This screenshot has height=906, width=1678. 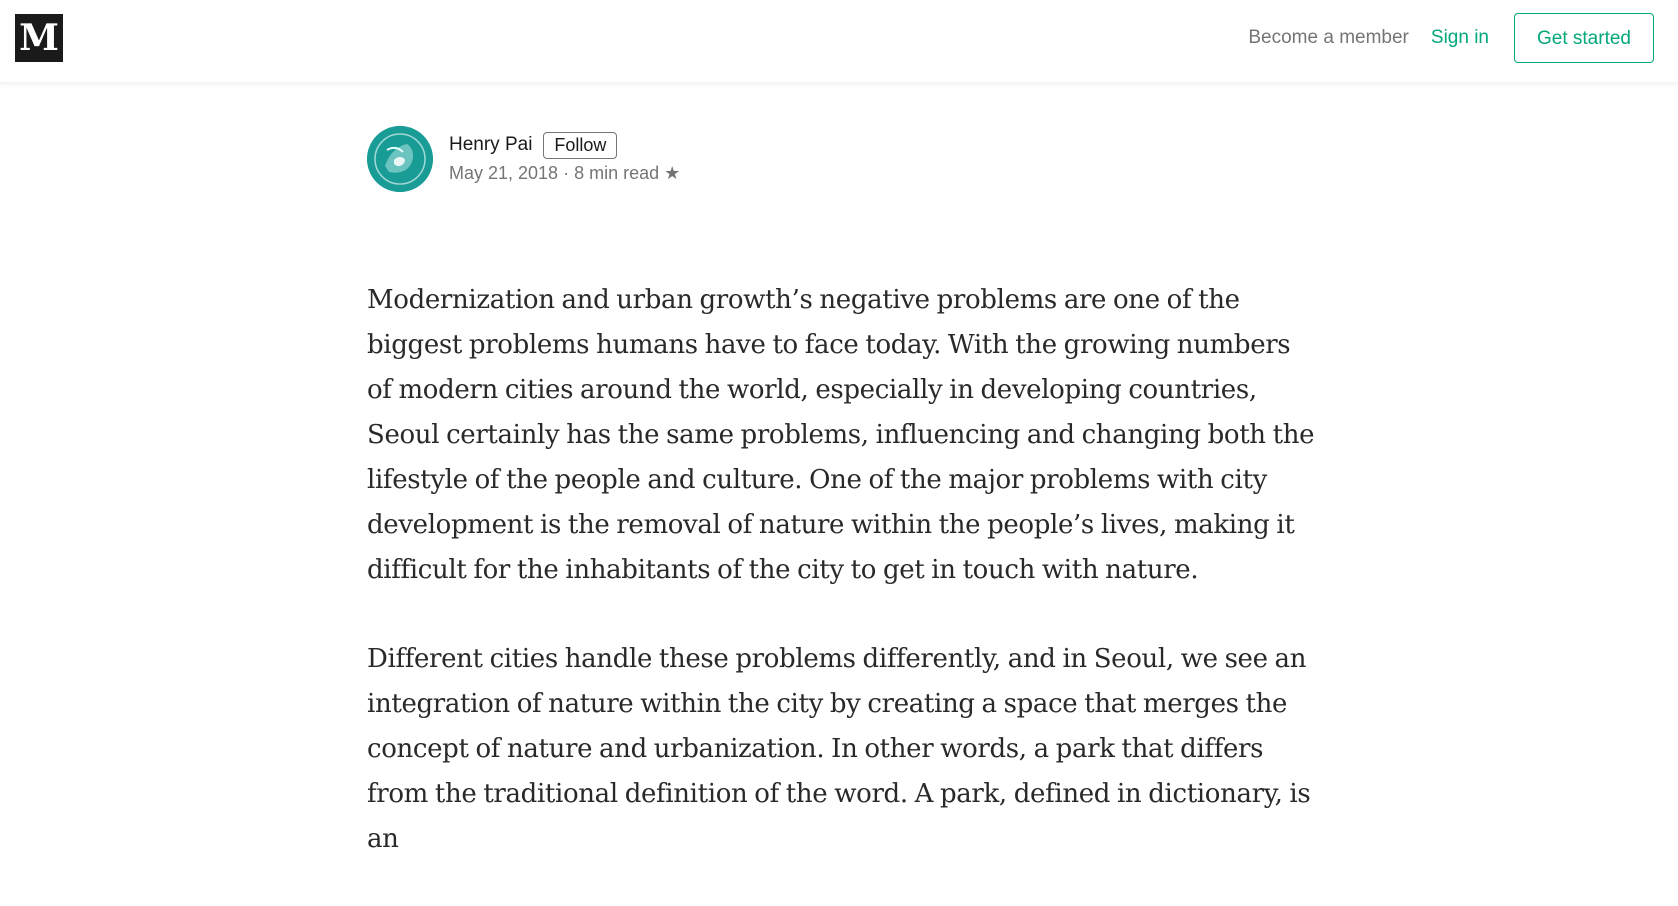 What do you see at coordinates (580, 145) in the screenshot?
I see `follow-button: Follow` at bounding box center [580, 145].